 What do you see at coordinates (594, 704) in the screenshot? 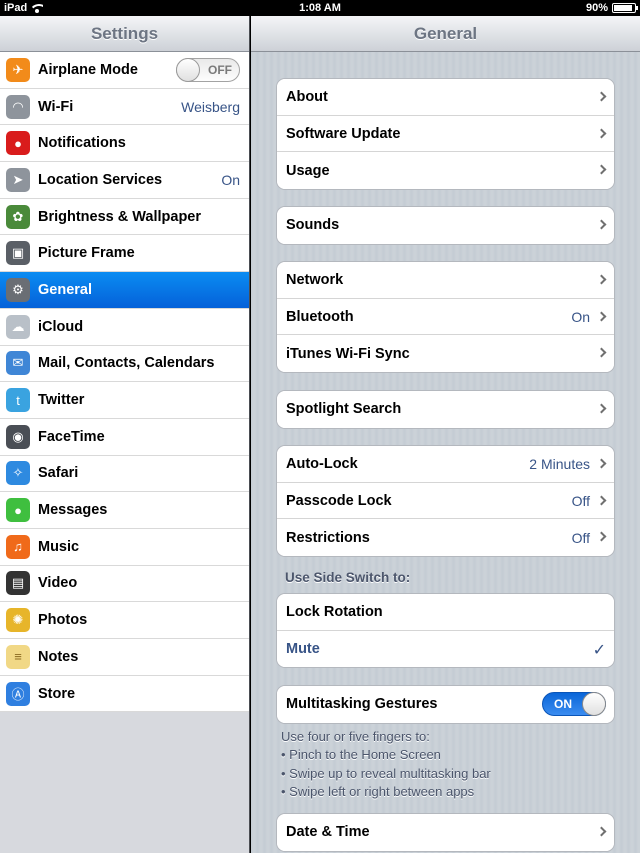
I see `toggle-knob` at bounding box center [594, 704].